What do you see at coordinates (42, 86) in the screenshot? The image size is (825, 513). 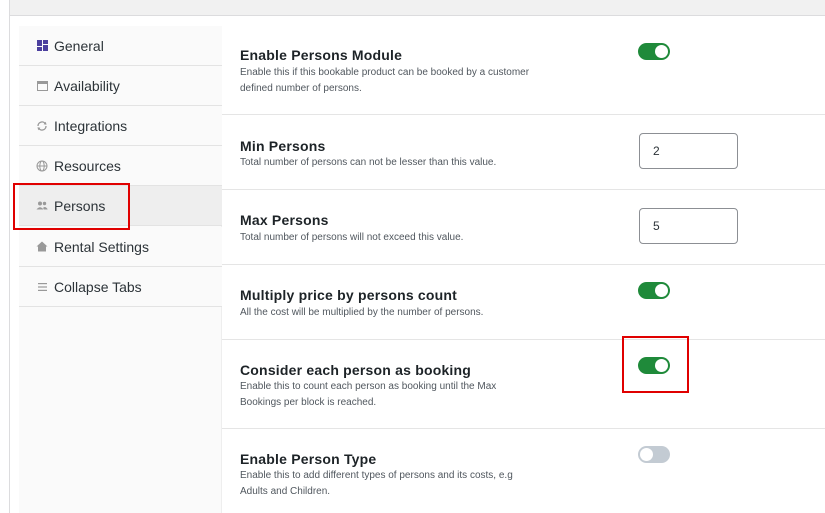 I see `calendar-icon` at bounding box center [42, 86].